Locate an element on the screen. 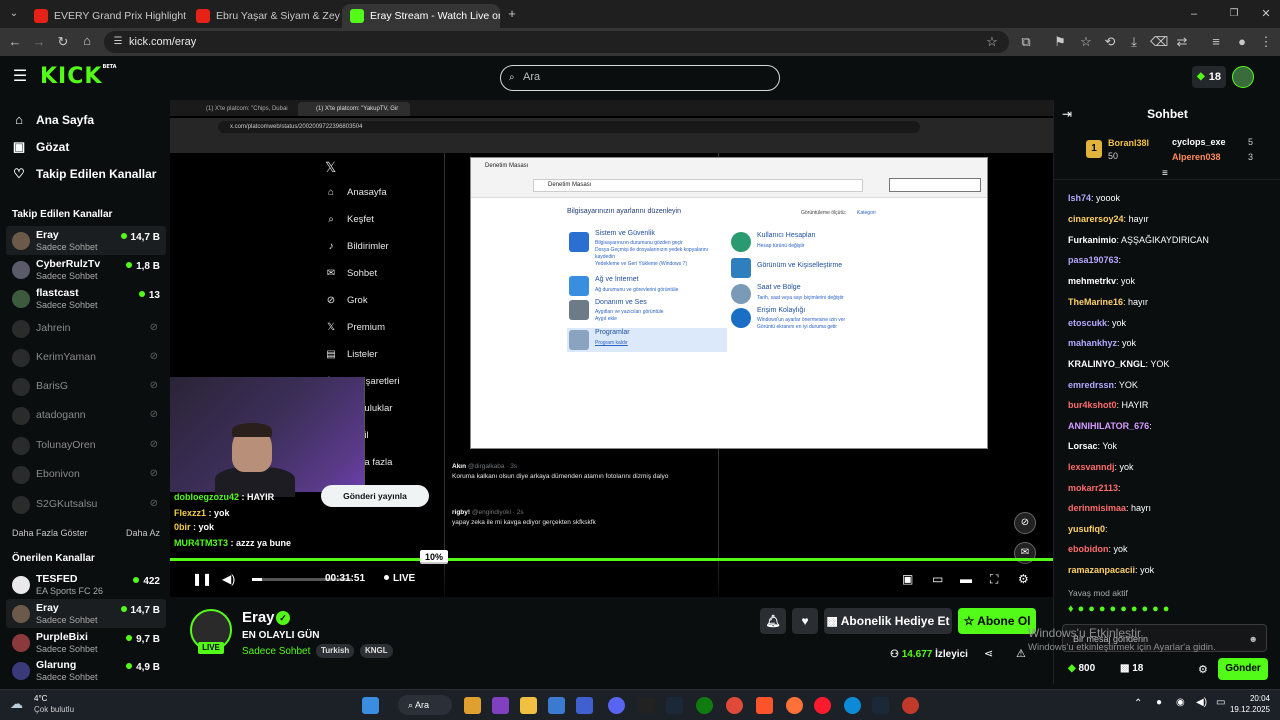 The height and width of the screenshot is (720, 1280). chat-username: pasa190763 is located at coordinates (1093, 260).